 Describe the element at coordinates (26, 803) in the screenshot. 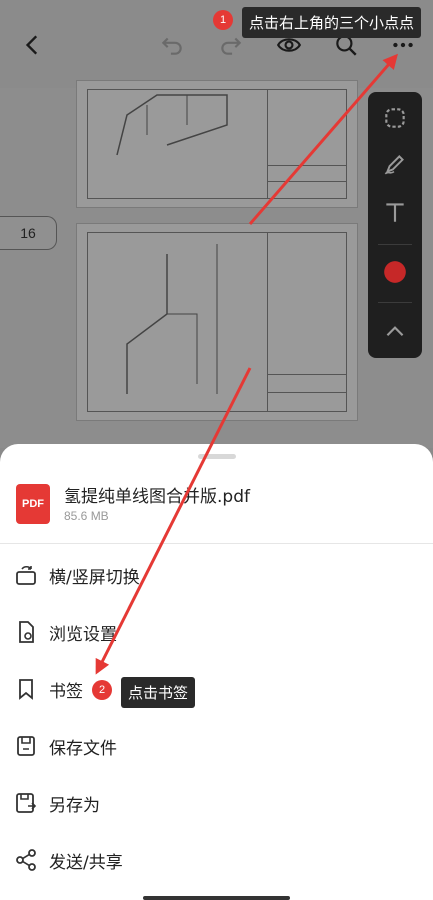

I see `save-as-icon` at that location.